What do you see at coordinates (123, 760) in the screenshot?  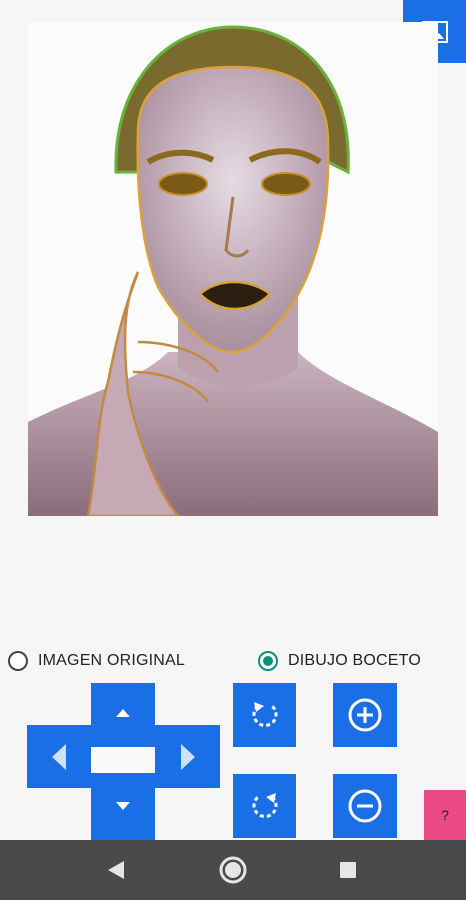 I see `dpad-center` at bounding box center [123, 760].